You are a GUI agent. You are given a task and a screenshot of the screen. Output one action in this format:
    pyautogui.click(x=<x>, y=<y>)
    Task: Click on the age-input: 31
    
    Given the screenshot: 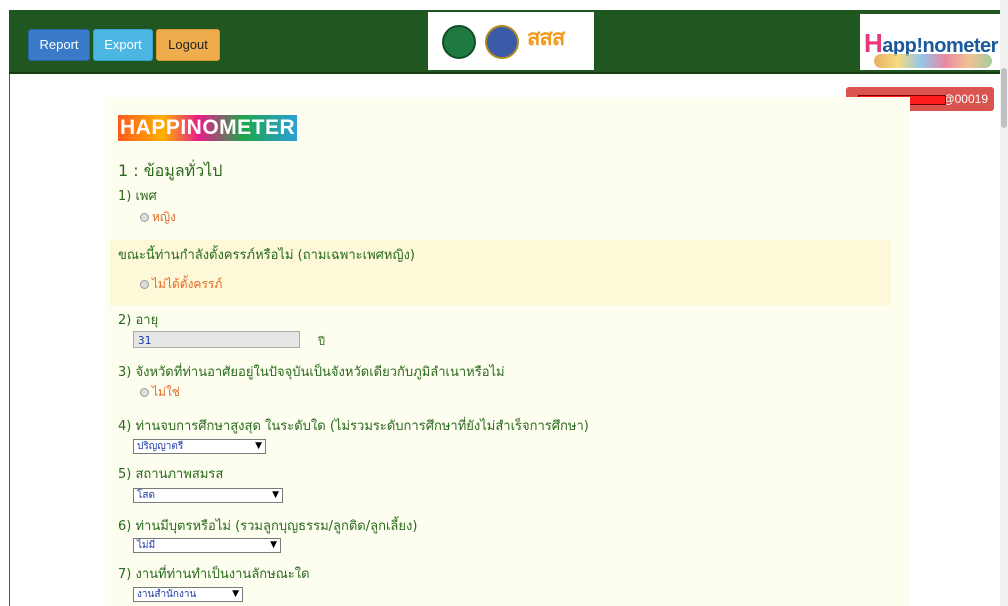 What is the action you would take?
    pyautogui.click(x=216, y=339)
    